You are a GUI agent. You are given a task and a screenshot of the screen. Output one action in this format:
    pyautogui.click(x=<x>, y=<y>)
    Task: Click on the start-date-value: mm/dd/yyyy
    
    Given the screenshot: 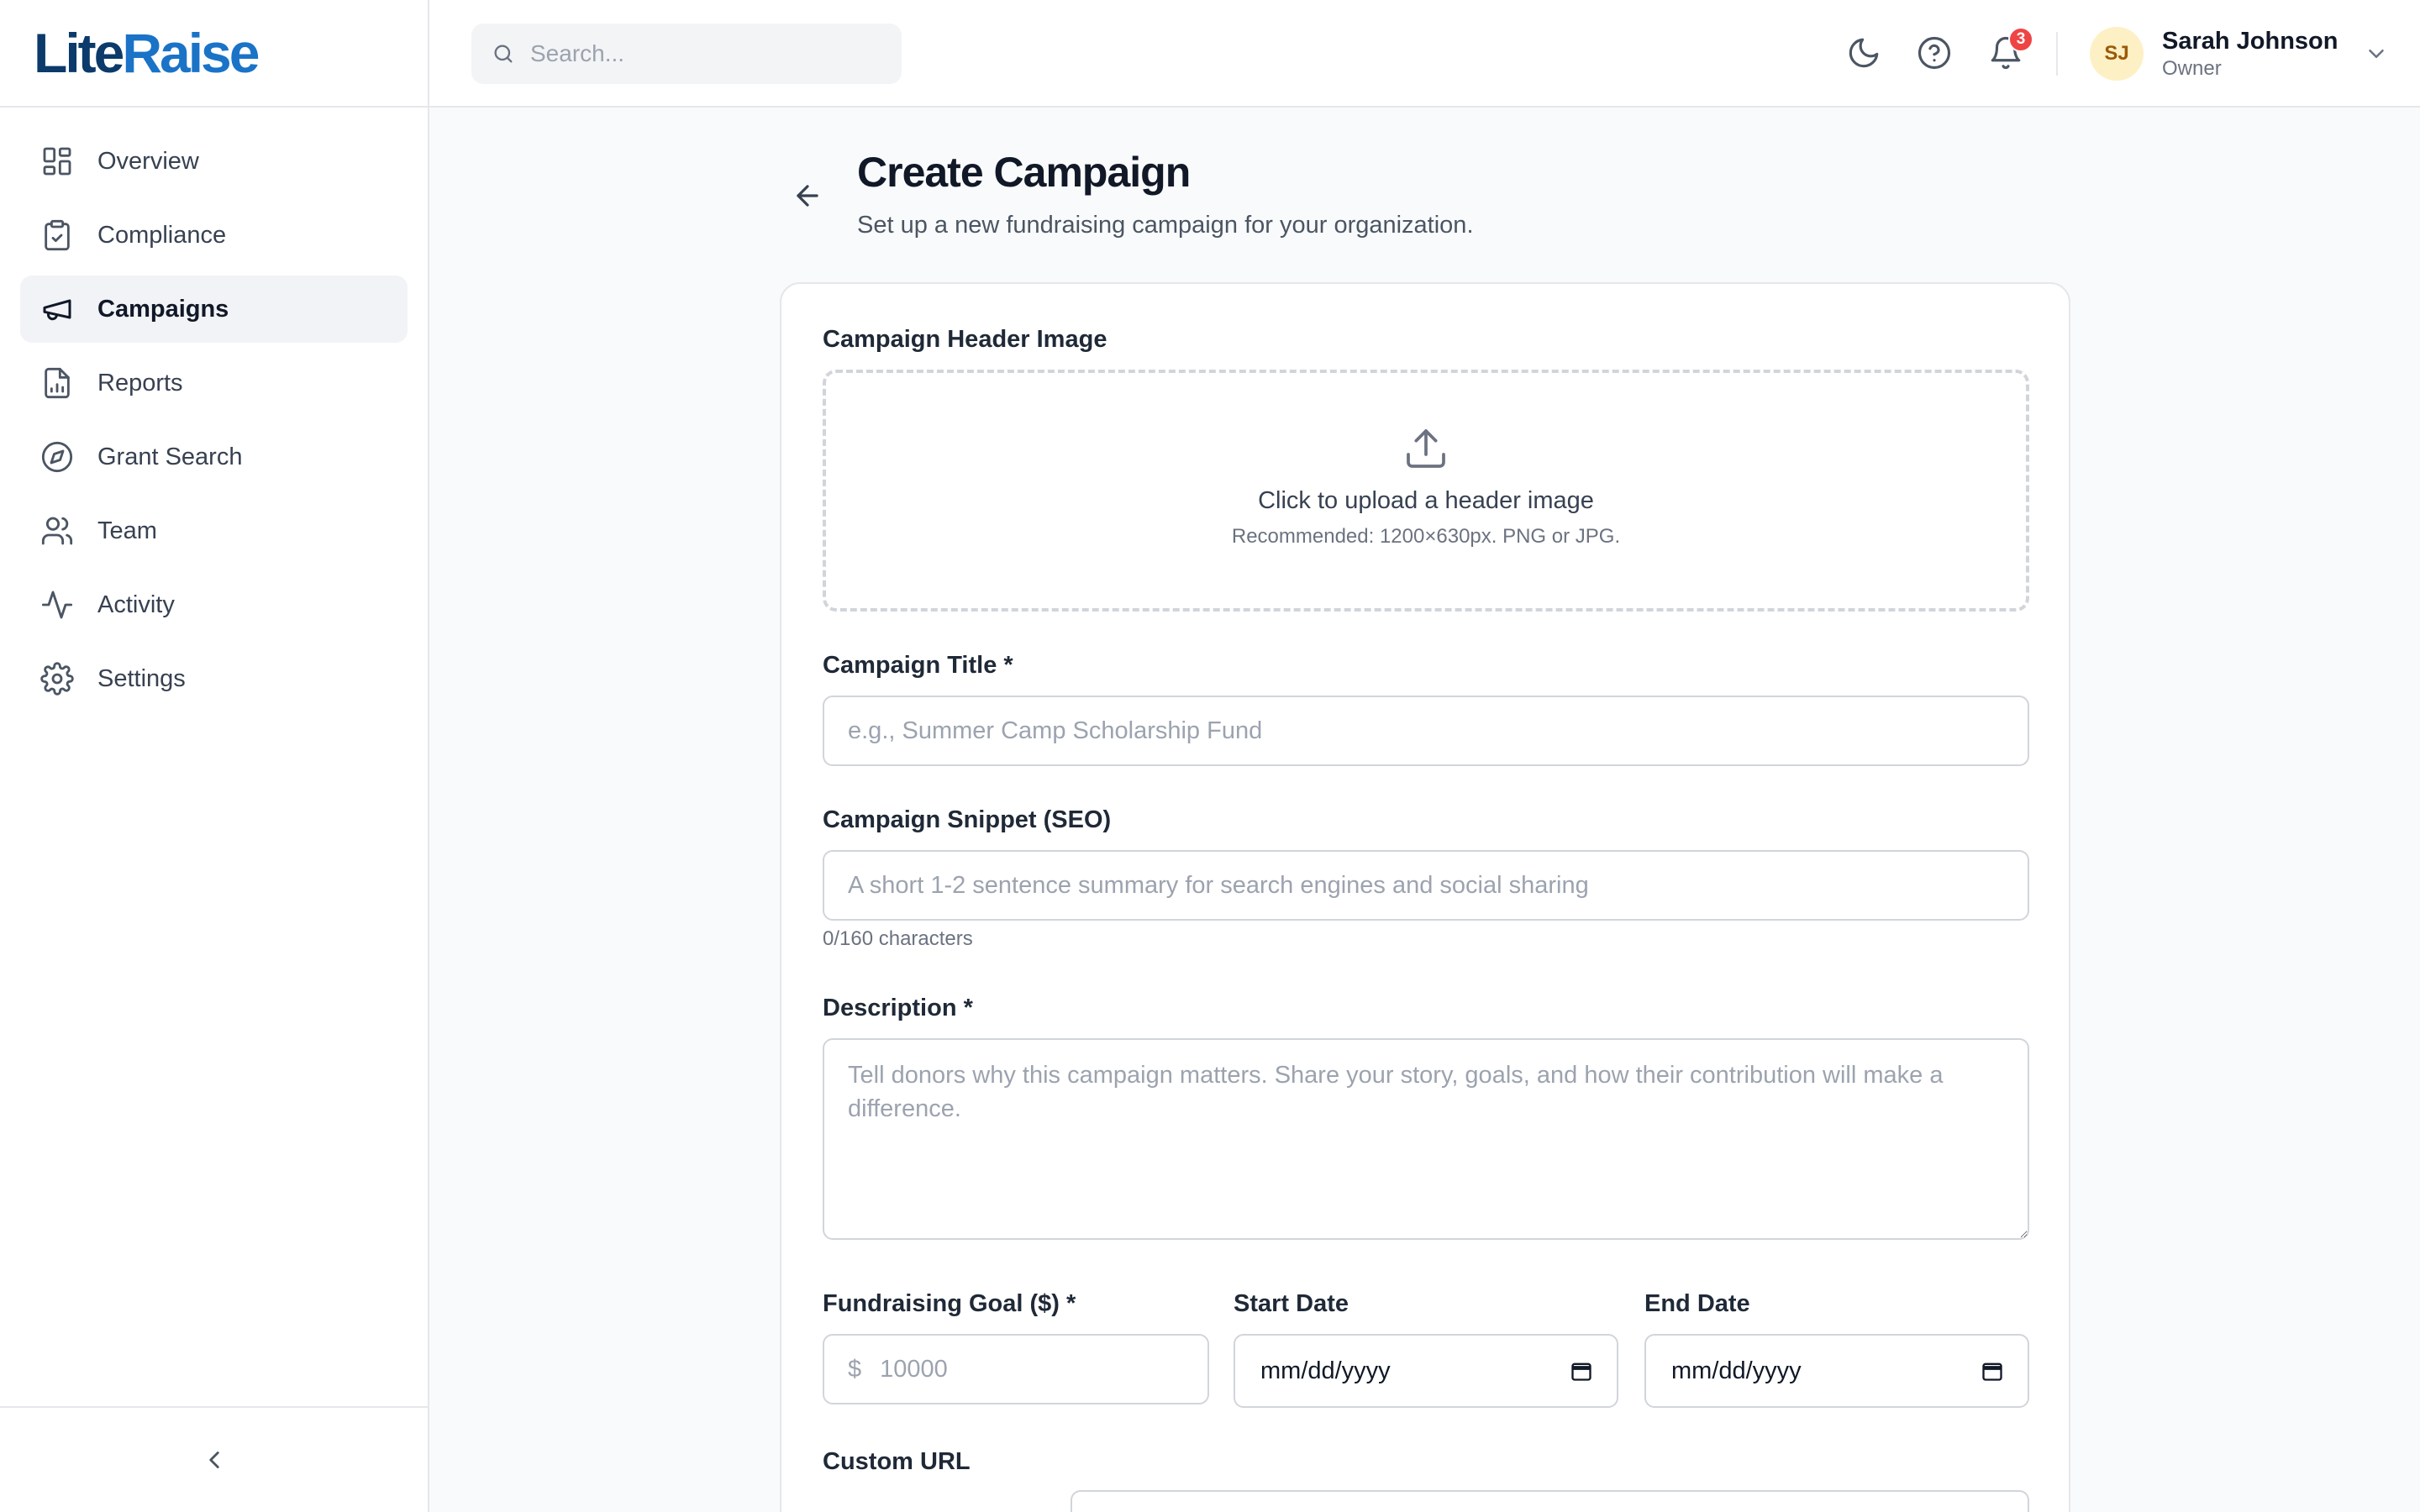 What is the action you would take?
    pyautogui.click(x=1325, y=1370)
    